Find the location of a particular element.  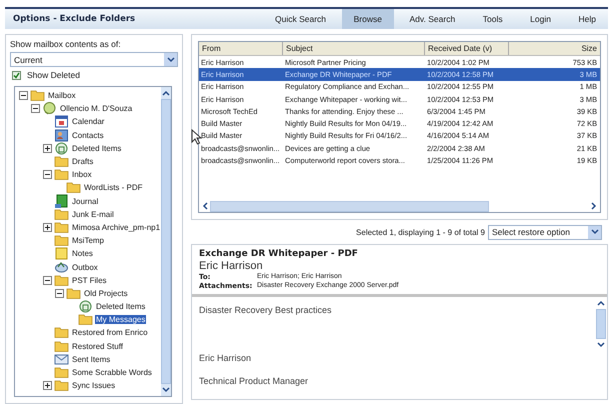

body-text: Disaster Recovery Best practices is located at coordinates (266, 310).